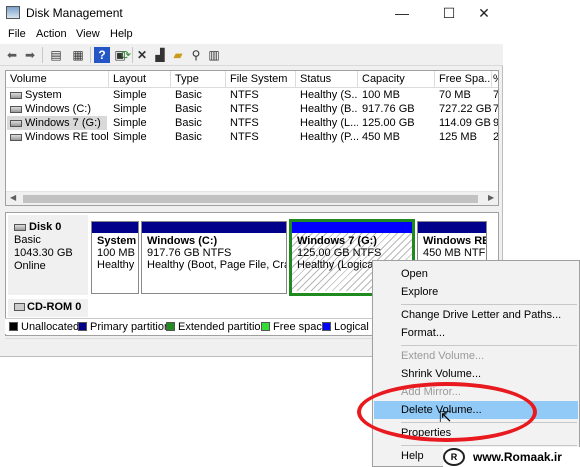 This screenshot has width=580, height=467. What do you see at coordinates (327, 79) in the screenshot?
I see `column-header-status: Status` at bounding box center [327, 79].